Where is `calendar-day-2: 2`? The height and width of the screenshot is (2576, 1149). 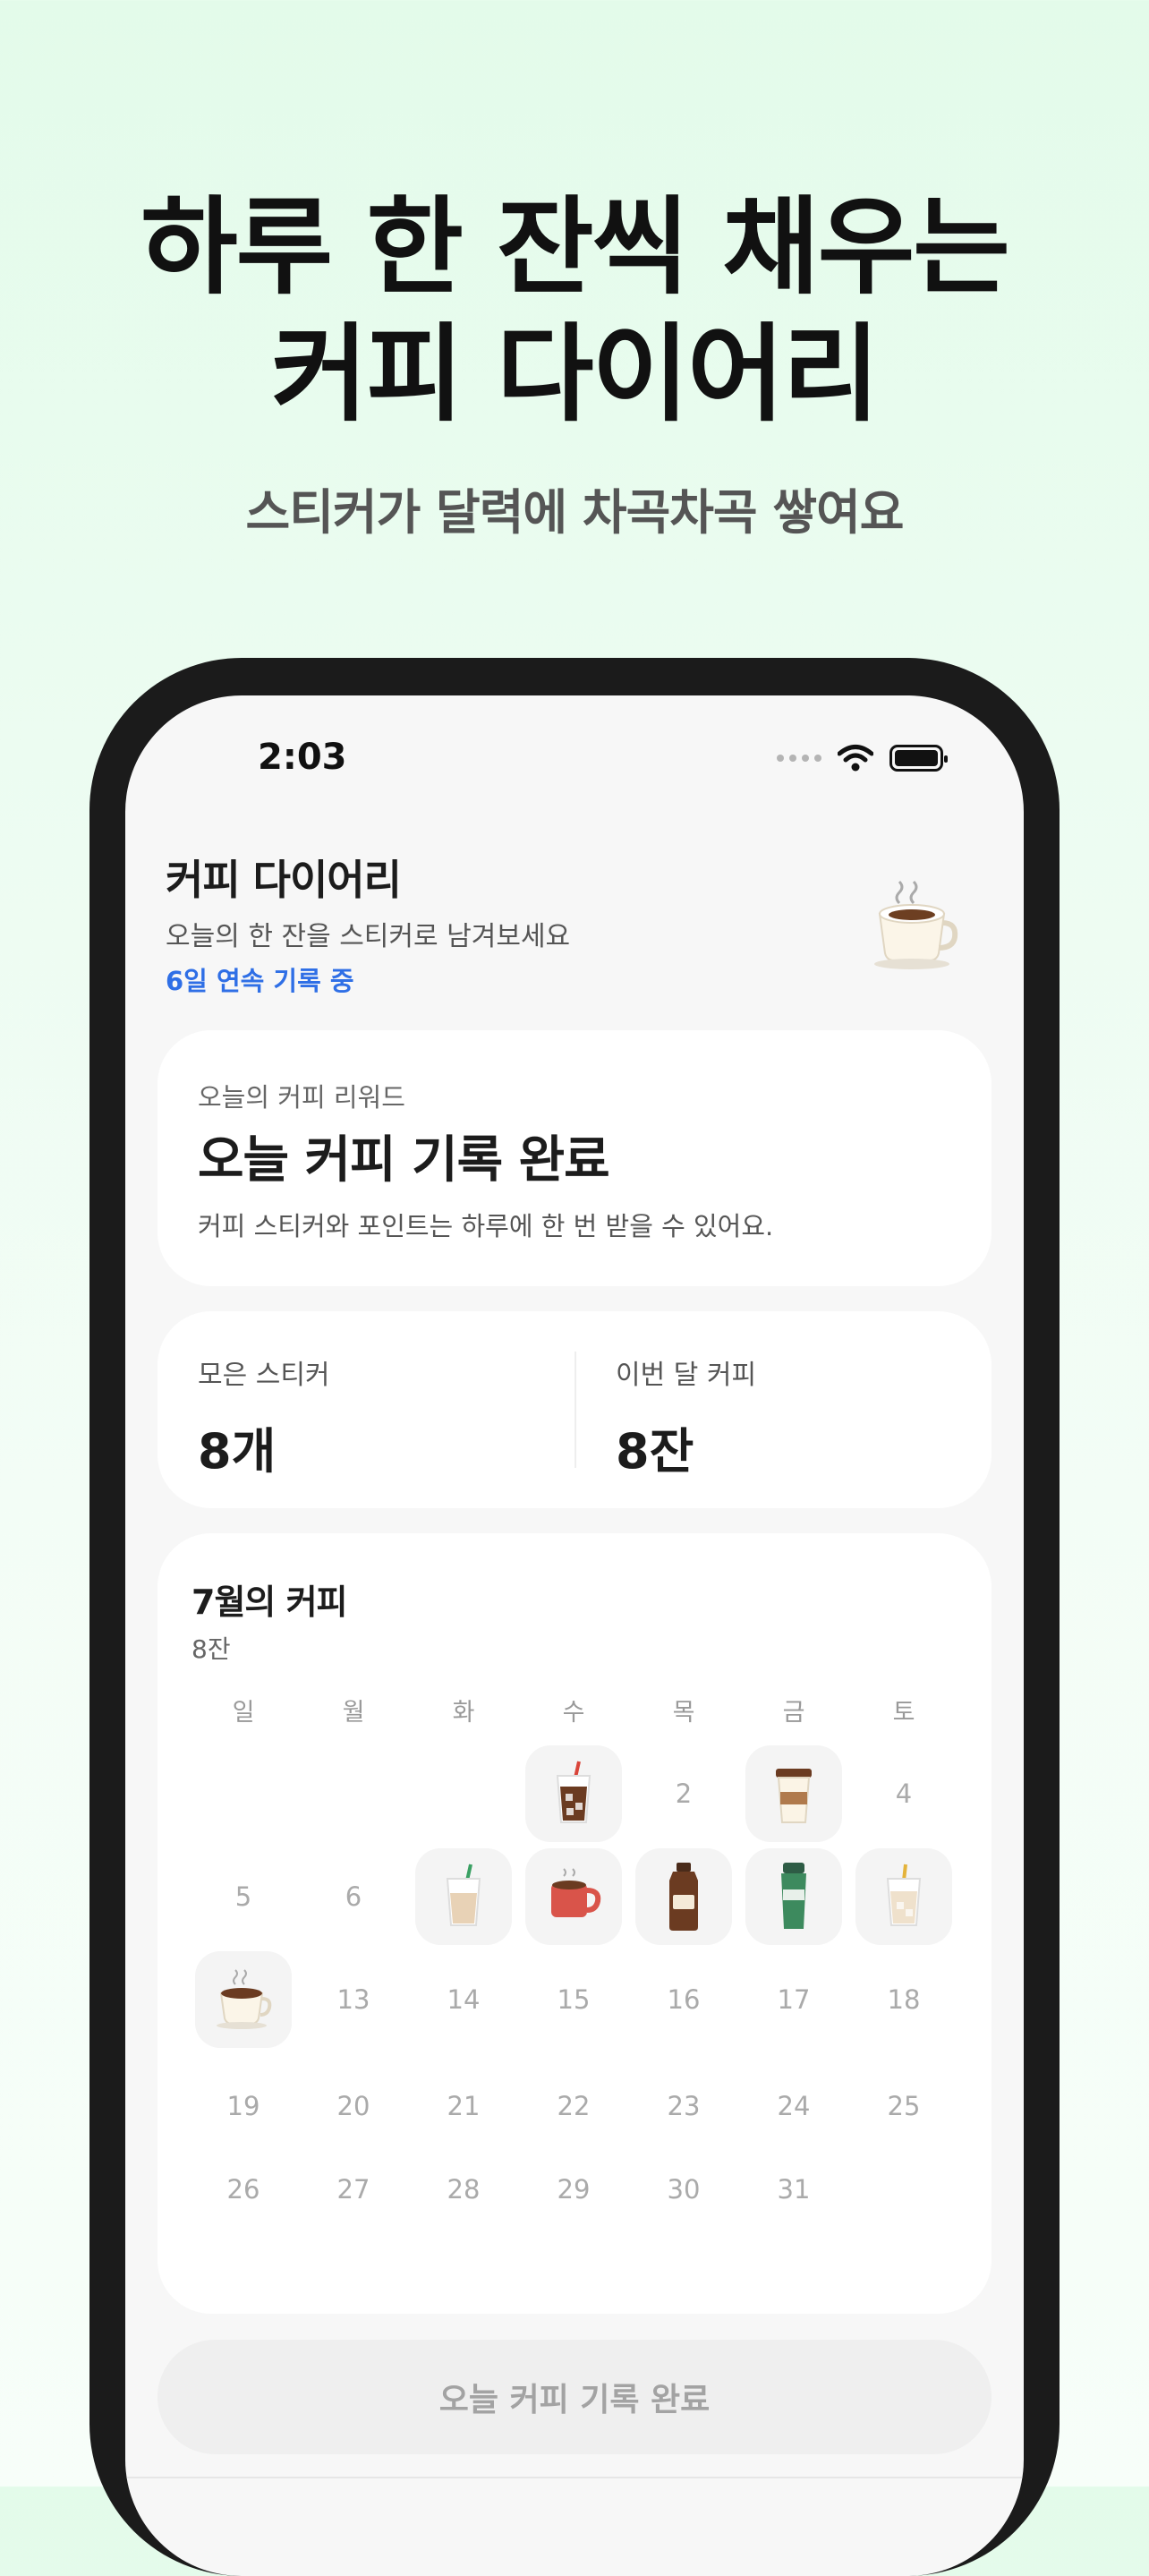
calendar-day-2: 2 is located at coordinates (683, 1793).